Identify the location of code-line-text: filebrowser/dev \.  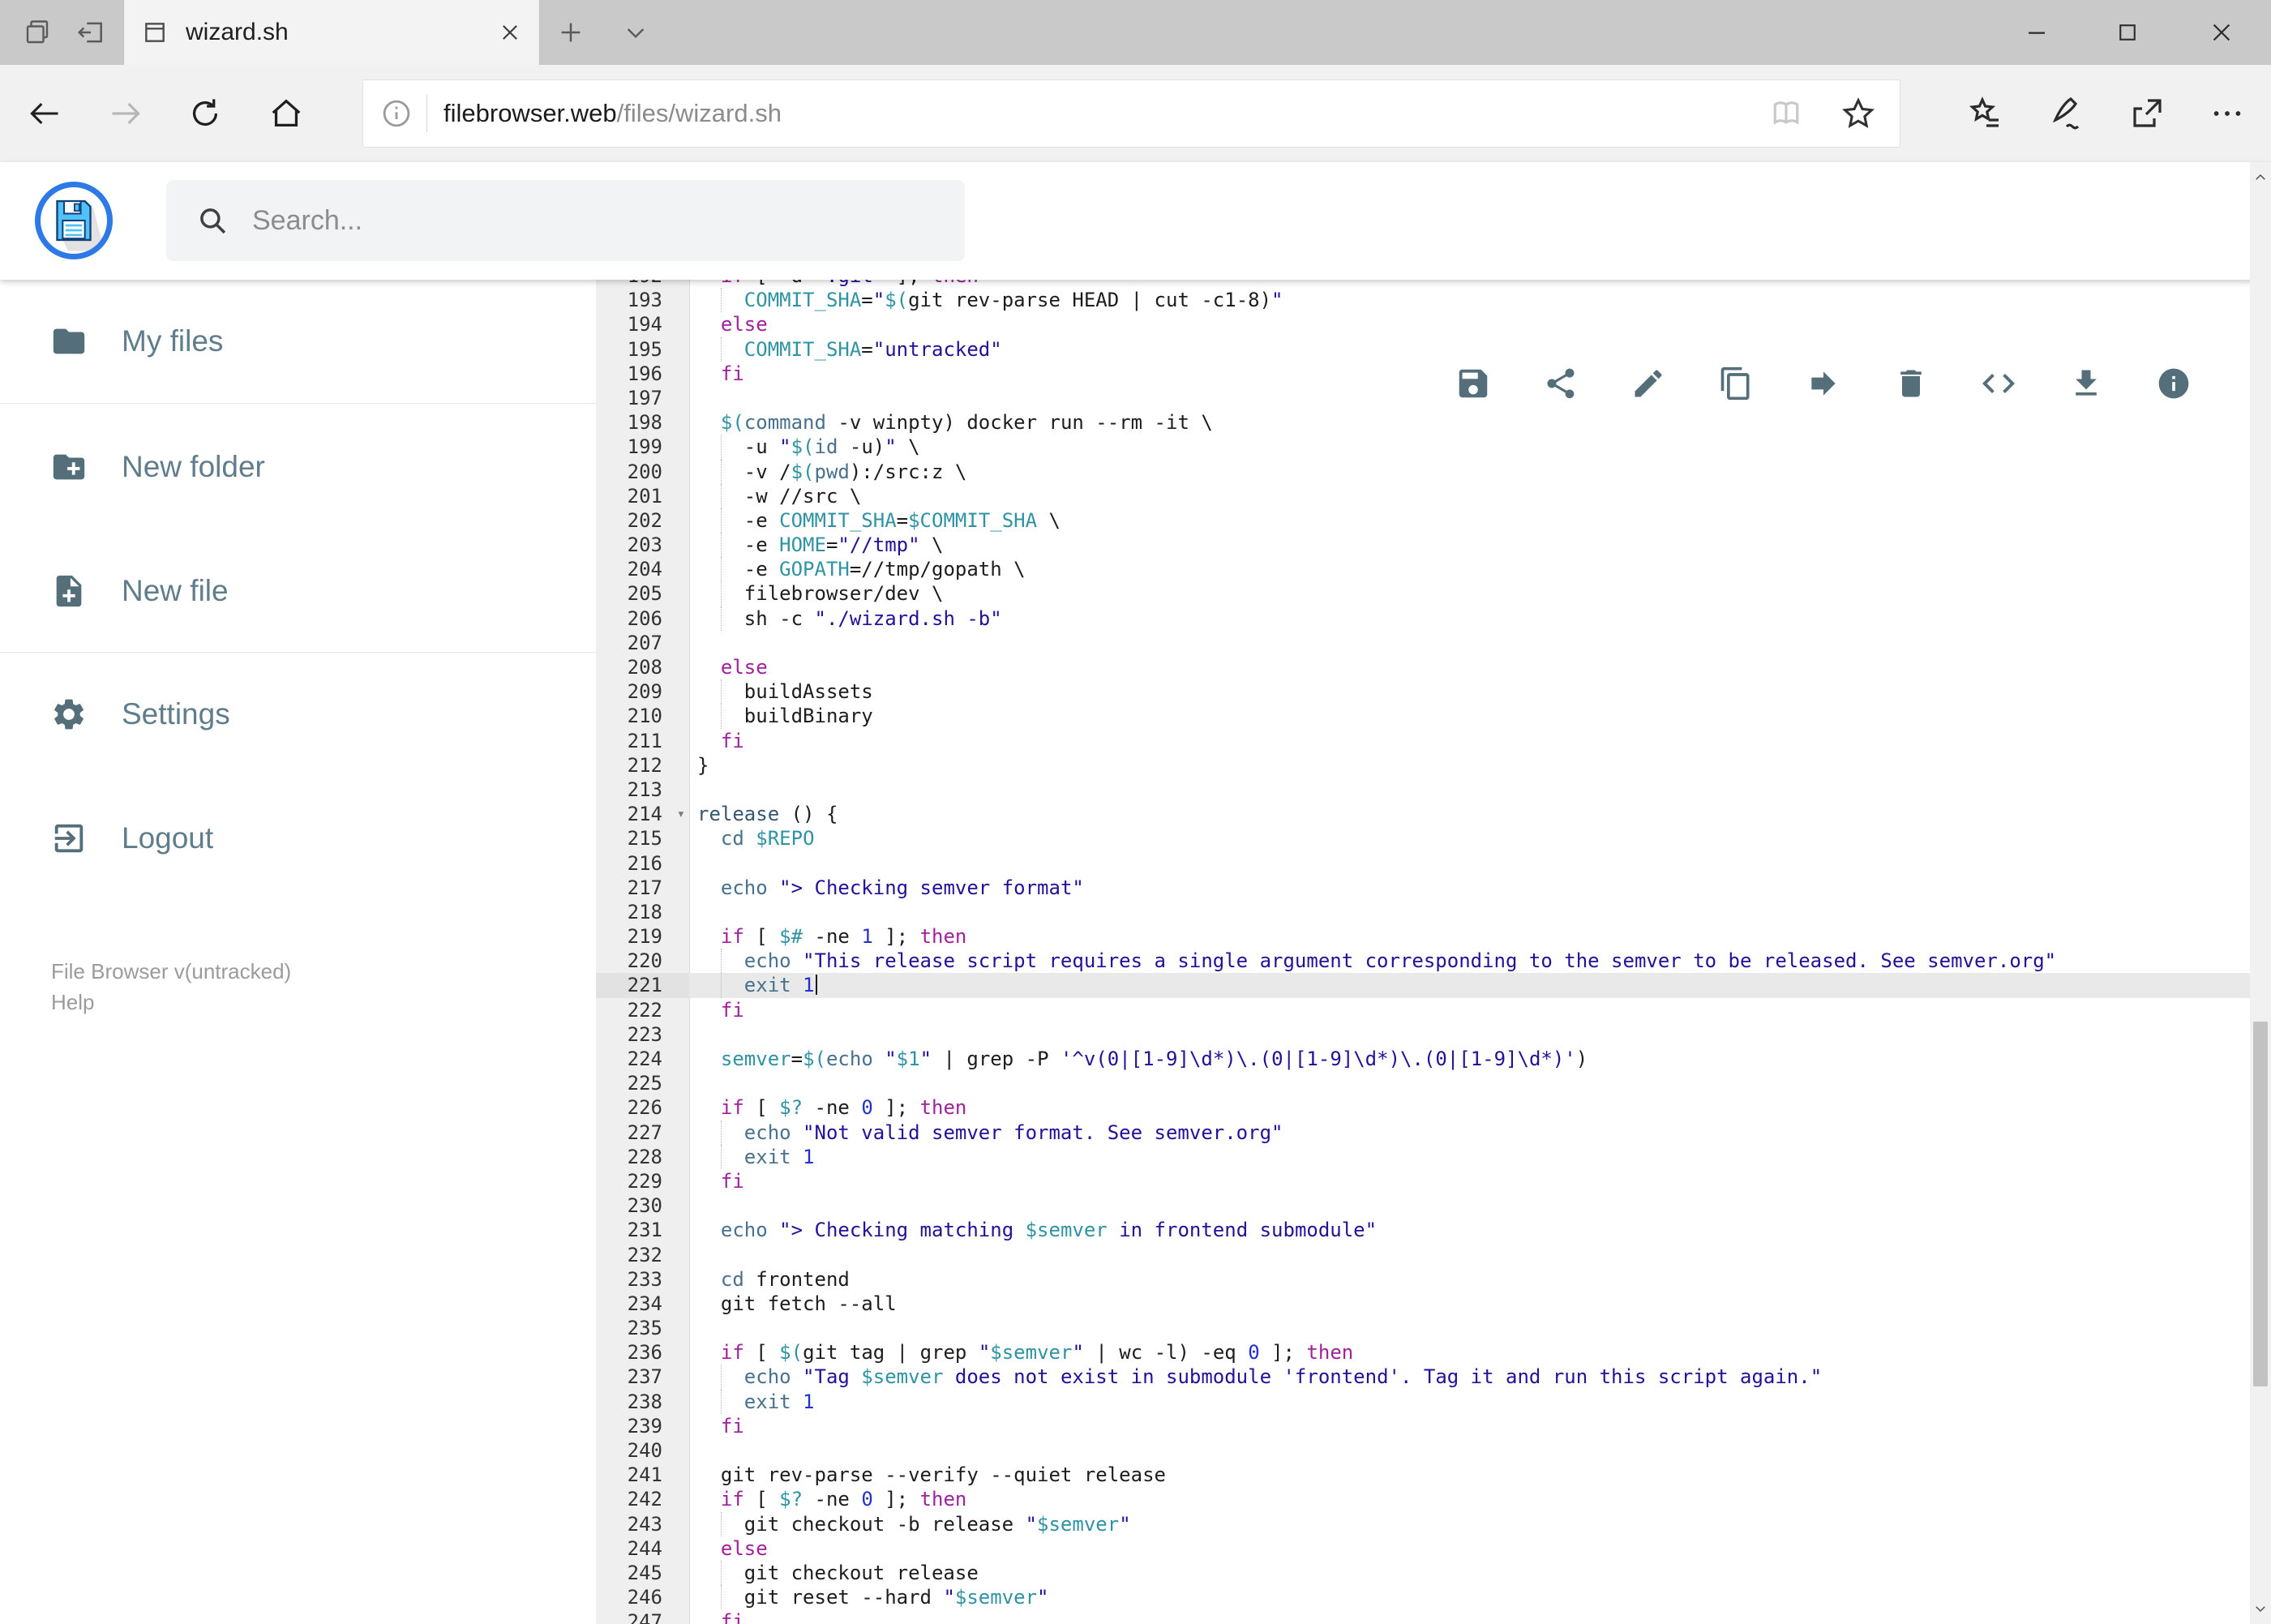
(1469, 594).